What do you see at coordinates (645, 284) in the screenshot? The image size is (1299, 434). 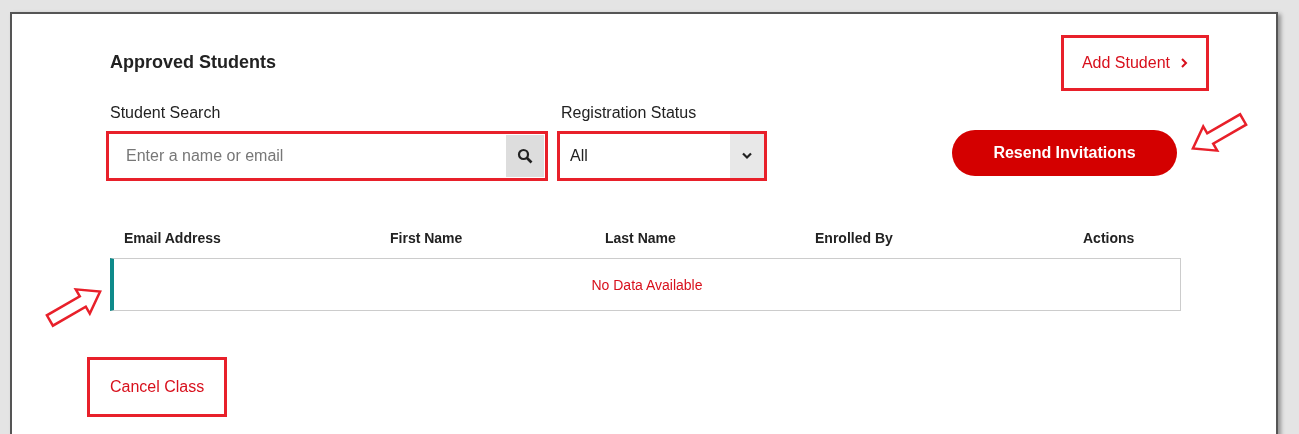 I see `empty-table-message: No Data Available` at bounding box center [645, 284].